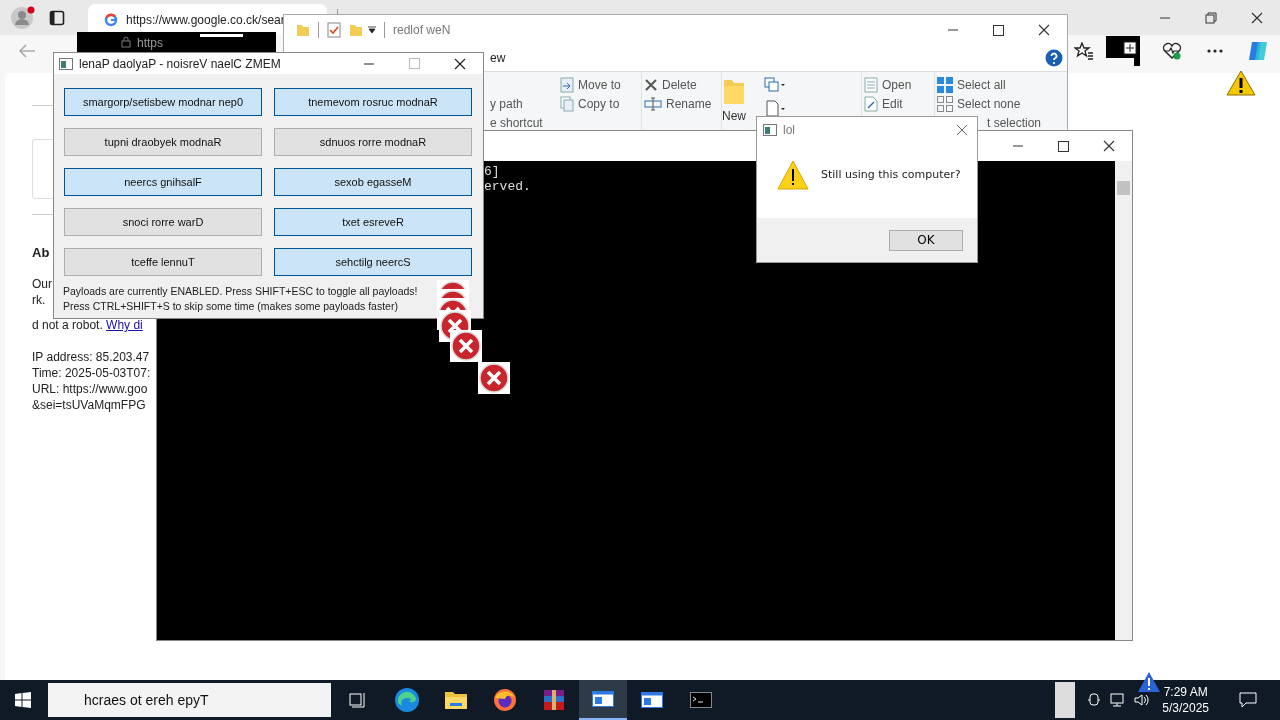  What do you see at coordinates (373, 142) in the screenshot?
I see `payload-toggle: sdnuos rorre modnaR` at bounding box center [373, 142].